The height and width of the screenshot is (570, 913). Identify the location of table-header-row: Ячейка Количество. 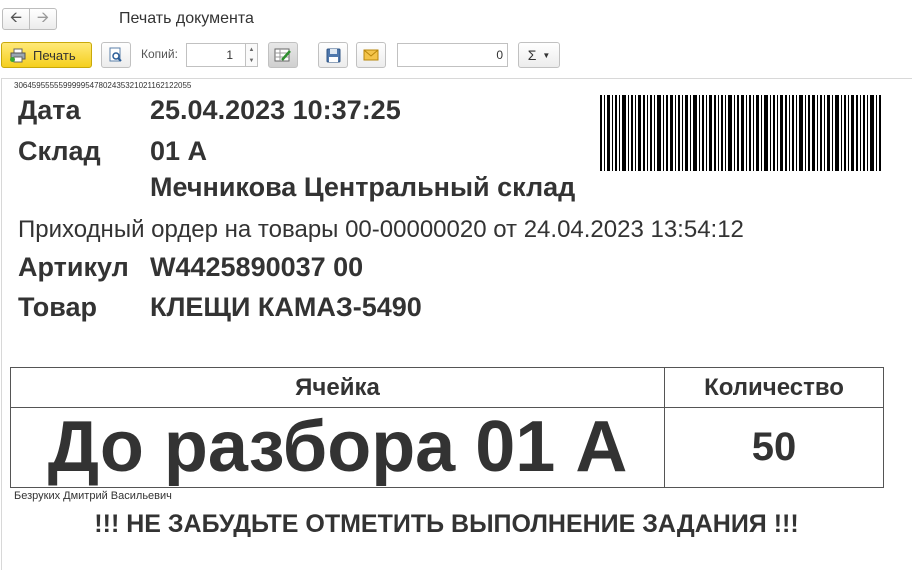
(447, 387).